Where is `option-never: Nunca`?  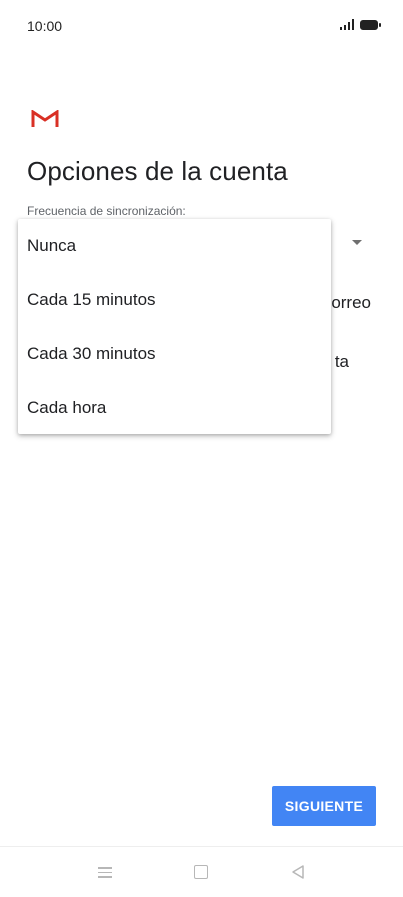
option-never: Nunca is located at coordinates (174, 246).